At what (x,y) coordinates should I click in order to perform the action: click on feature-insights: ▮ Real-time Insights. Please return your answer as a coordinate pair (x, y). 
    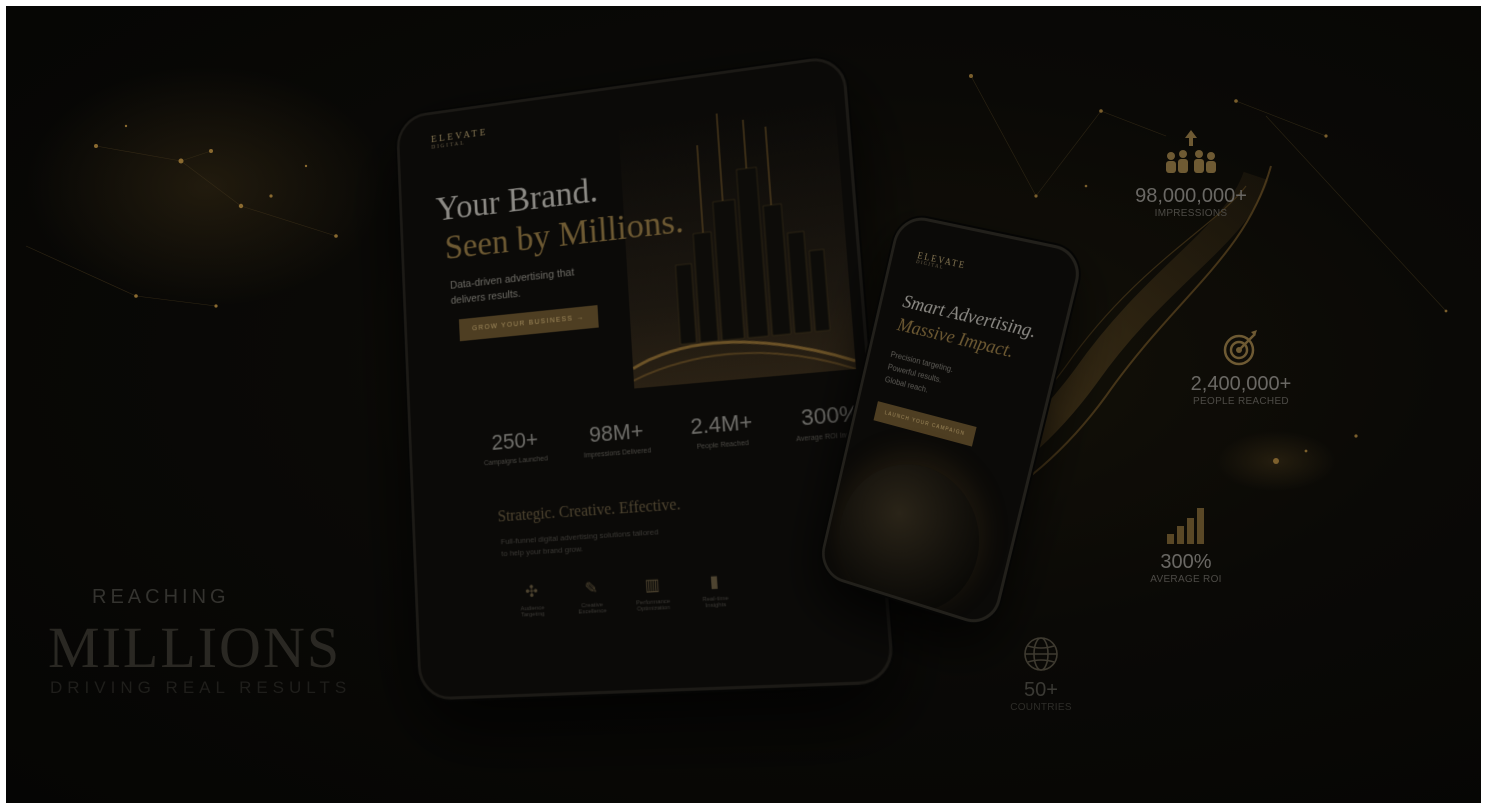
    Looking at the image, I should click on (714, 590).